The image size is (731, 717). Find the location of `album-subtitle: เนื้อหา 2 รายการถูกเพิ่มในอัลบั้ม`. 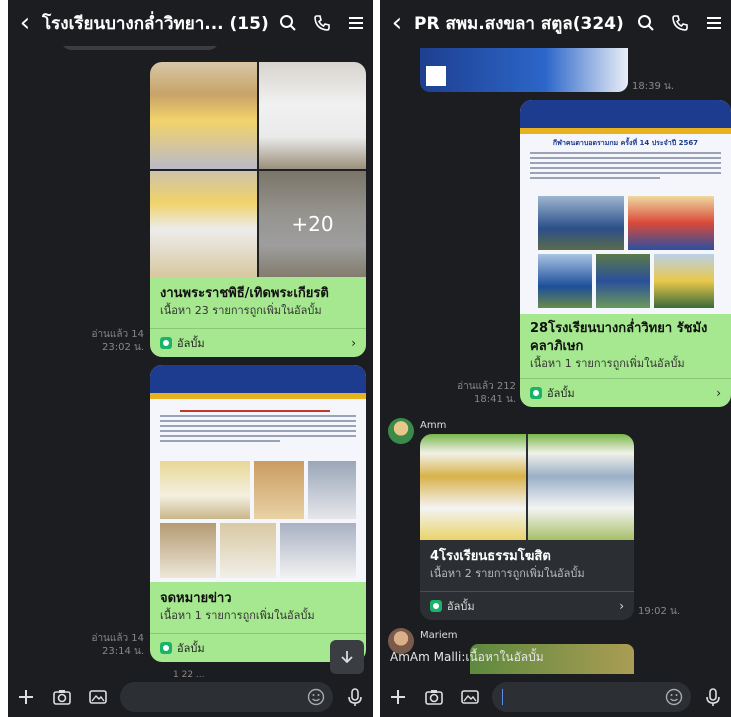

album-subtitle: เนื้อหา 2 รายการถูกเพิ่มในอัลบั้ม is located at coordinates (507, 573).